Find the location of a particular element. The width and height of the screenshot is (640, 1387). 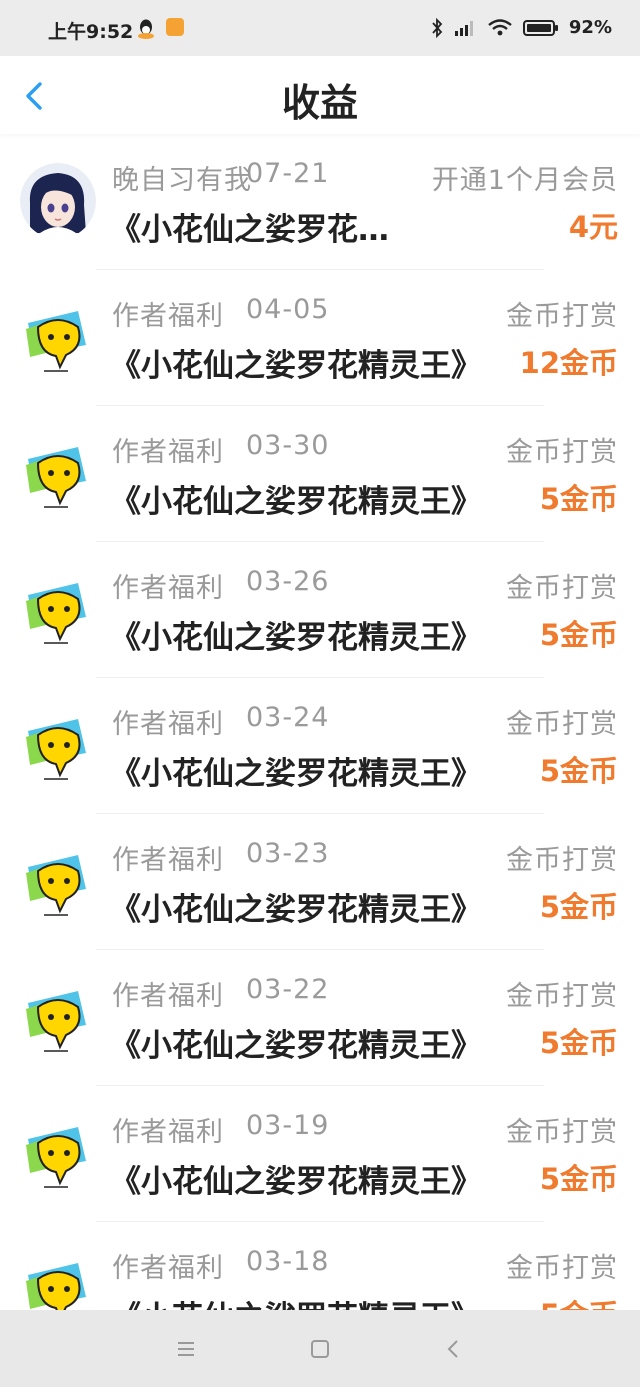

income-date: 03-26 is located at coordinates (288, 581).